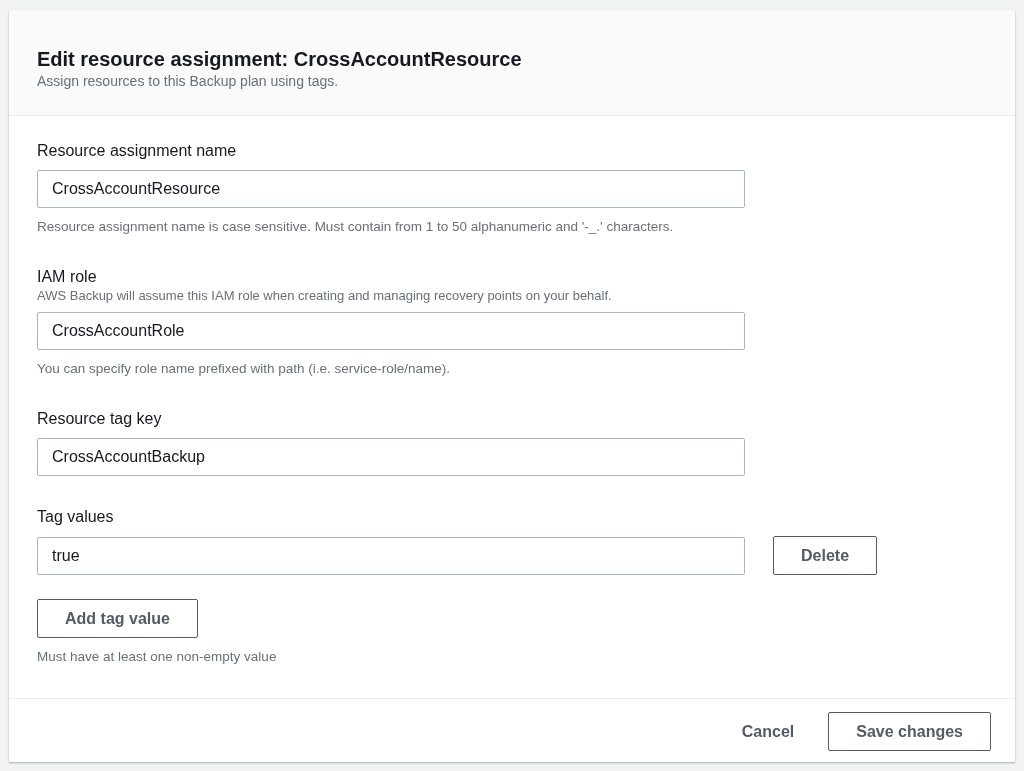 The height and width of the screenshot is (771, 1024). What do you see at coordinates (909, 731) in the screenshot?
I see `save-changes-button: Save changes` at bounding box center [909, 731].